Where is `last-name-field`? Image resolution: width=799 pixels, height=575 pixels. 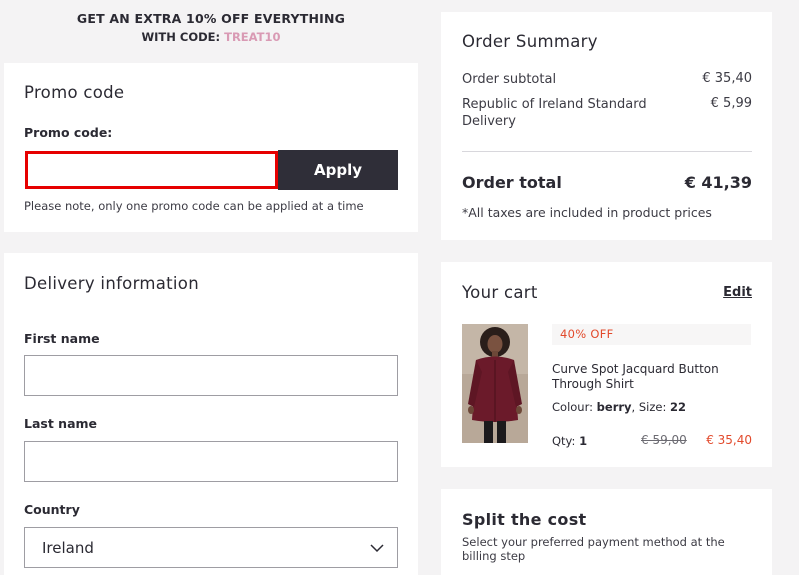 last-name-field is located at coordinates (211, 461).